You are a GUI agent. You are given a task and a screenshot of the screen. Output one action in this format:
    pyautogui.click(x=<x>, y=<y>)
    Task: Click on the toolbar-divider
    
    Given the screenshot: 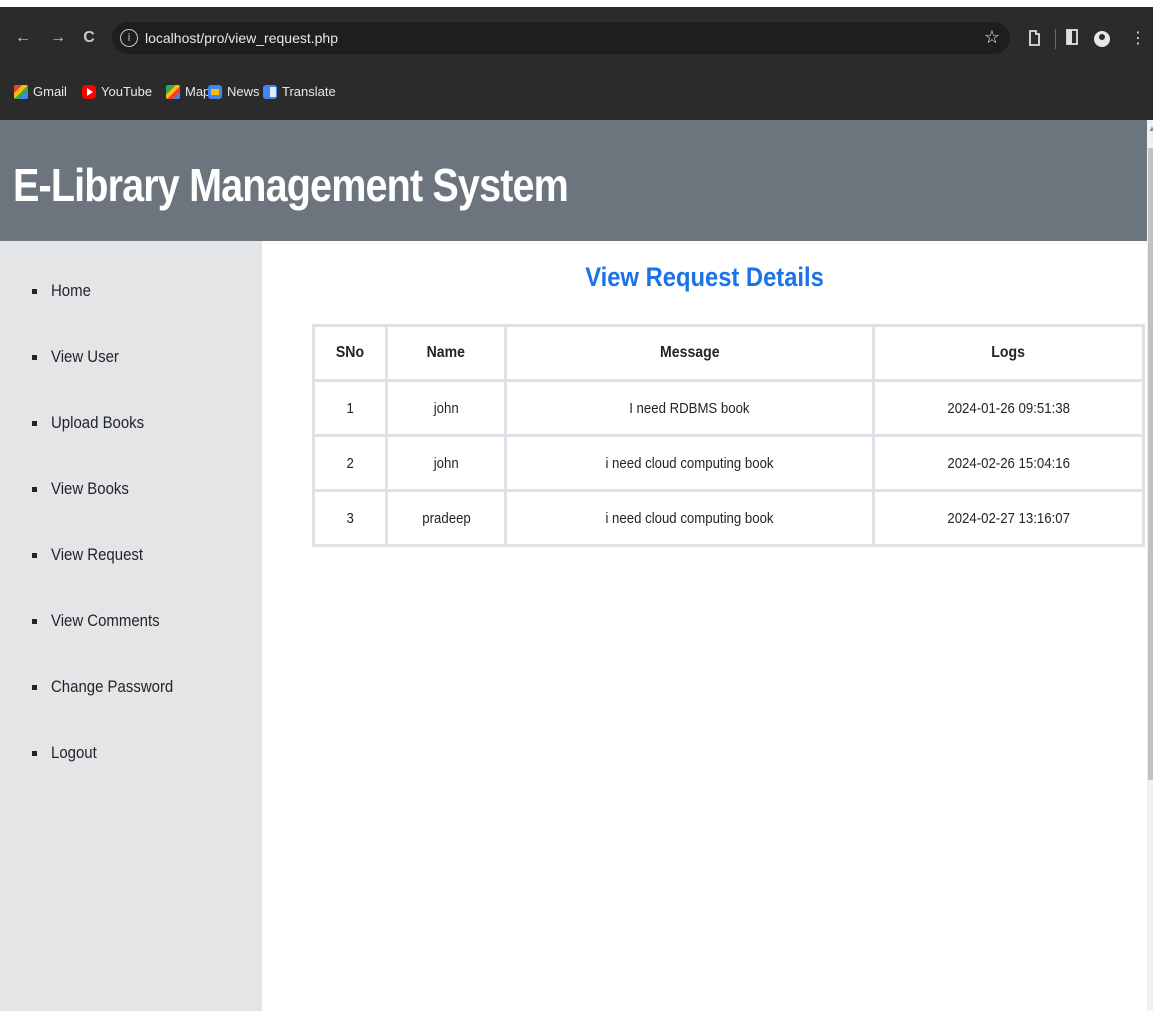 What is the action you would take?
    pyautogui.click(x=1055, y=39)
    